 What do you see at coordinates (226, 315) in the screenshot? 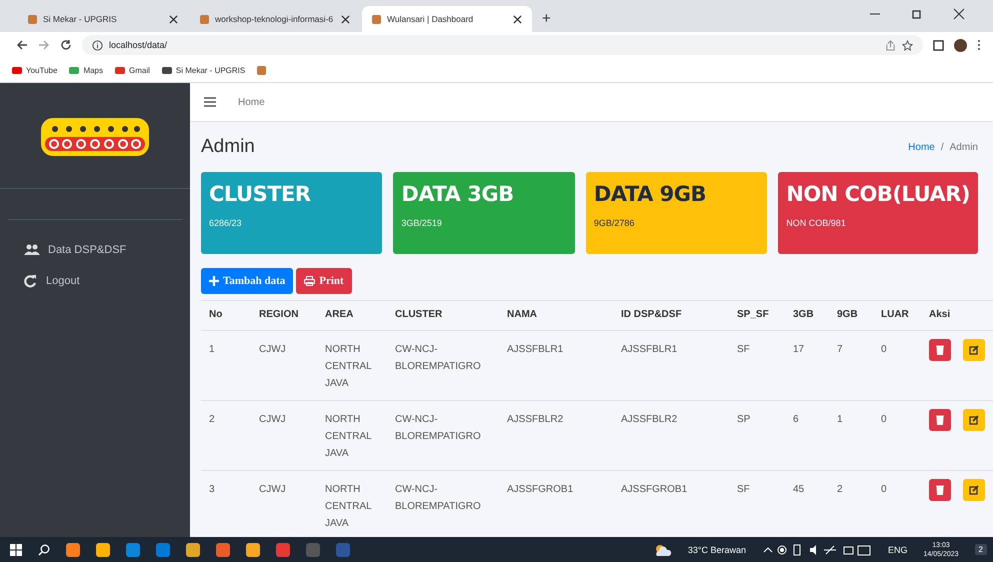
I see `column-header: No` at bounding box center [226, 315].